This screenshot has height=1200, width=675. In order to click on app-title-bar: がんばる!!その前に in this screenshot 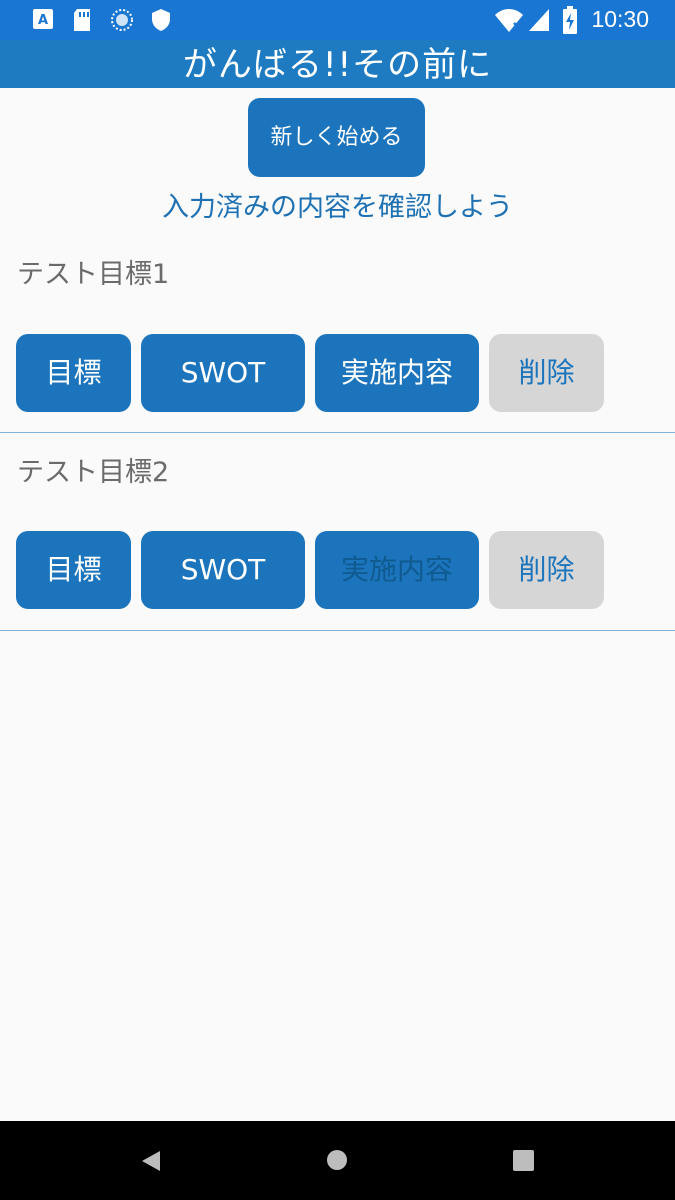, I will do `click(337, 64)`.